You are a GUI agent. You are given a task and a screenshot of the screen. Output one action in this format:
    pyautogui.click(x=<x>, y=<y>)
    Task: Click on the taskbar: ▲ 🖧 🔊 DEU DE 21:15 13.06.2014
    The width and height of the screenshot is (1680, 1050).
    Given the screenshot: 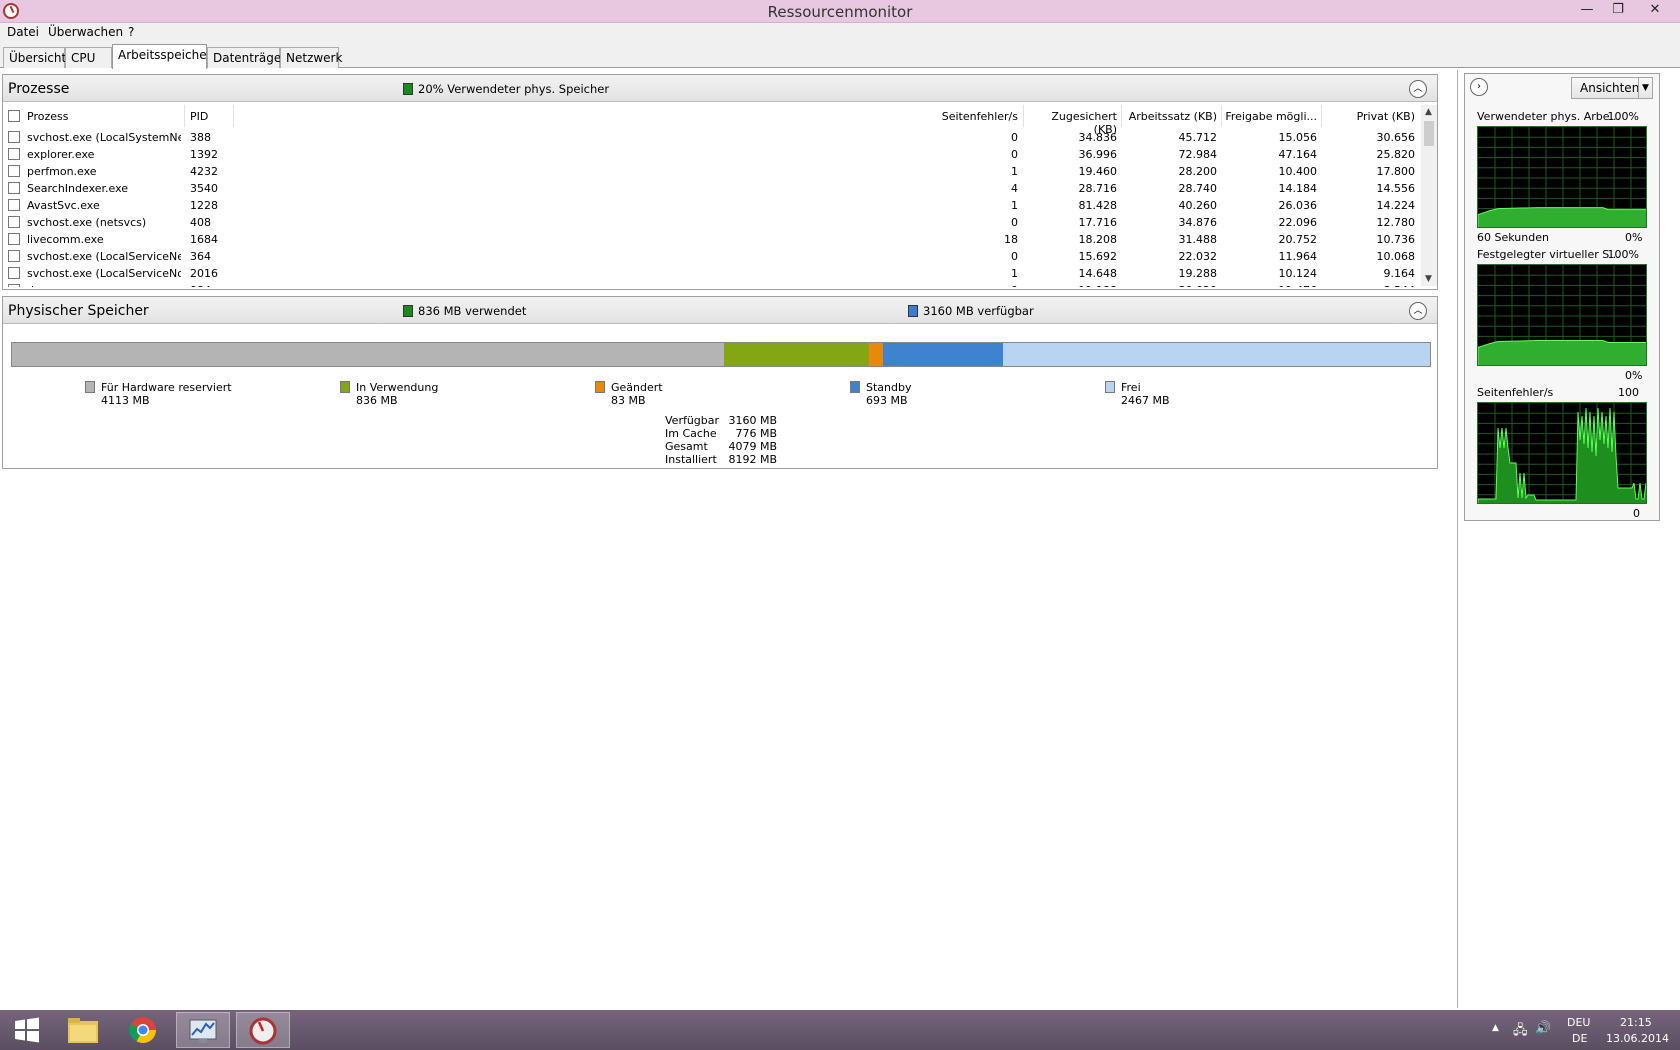 What is the action you would take?
    pyautogui.click(x=840, y=1030)
    